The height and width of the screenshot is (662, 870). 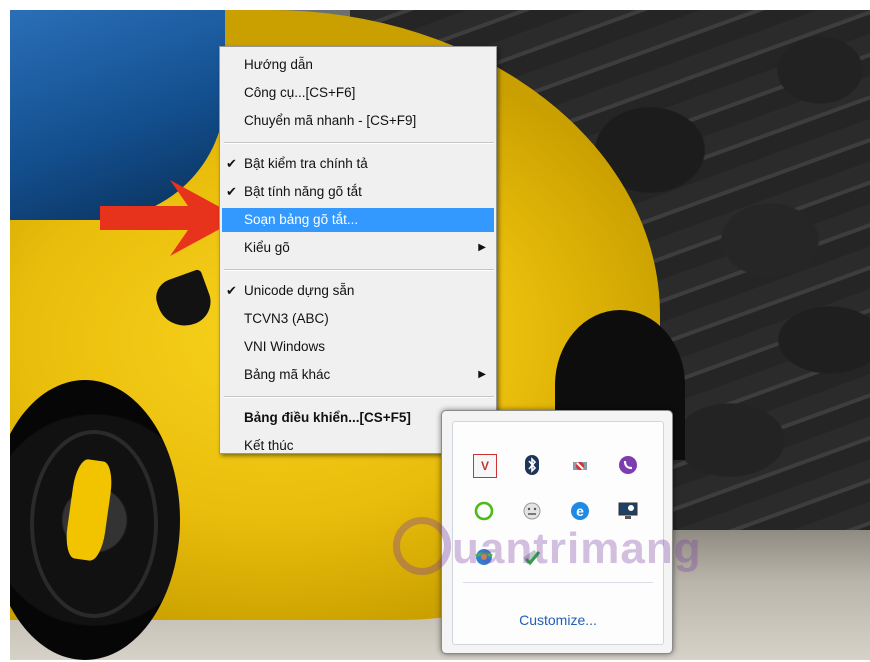 I want to click on menu-item-label: Unicode dựng sẵn, so click(x=299, y=290).